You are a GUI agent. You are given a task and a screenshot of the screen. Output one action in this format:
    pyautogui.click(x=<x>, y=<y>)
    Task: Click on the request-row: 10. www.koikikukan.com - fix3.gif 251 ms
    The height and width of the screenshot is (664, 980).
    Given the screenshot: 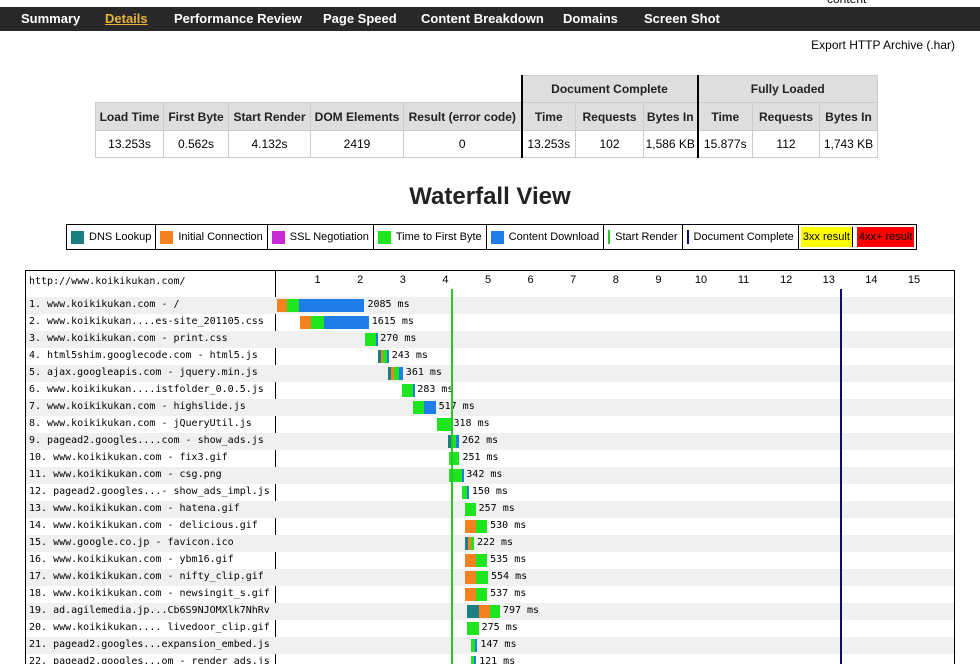 What is the action you would take?
    pyautogui.click(x=490, y=458)
    